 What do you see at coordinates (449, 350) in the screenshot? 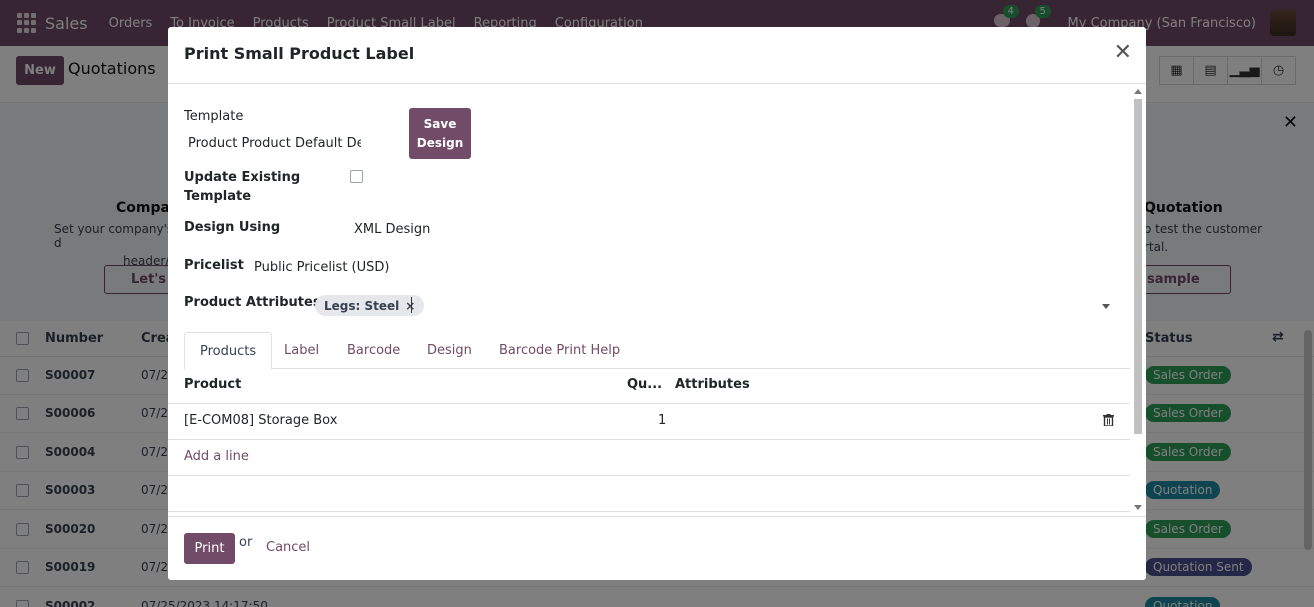
I see `tab-design: Design` at bounding box center [449, 350].